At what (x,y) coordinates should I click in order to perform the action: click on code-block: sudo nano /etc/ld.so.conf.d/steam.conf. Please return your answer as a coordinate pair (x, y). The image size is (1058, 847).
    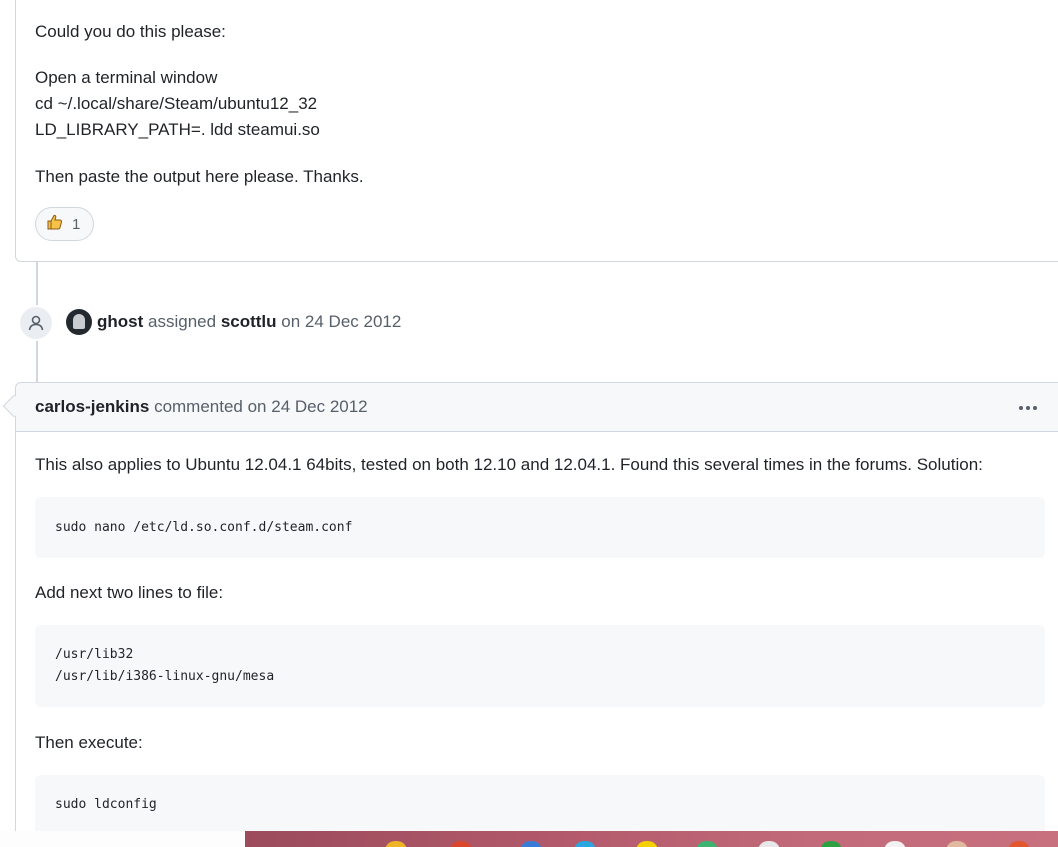
    Looking at the image, I should click on (540, 527).